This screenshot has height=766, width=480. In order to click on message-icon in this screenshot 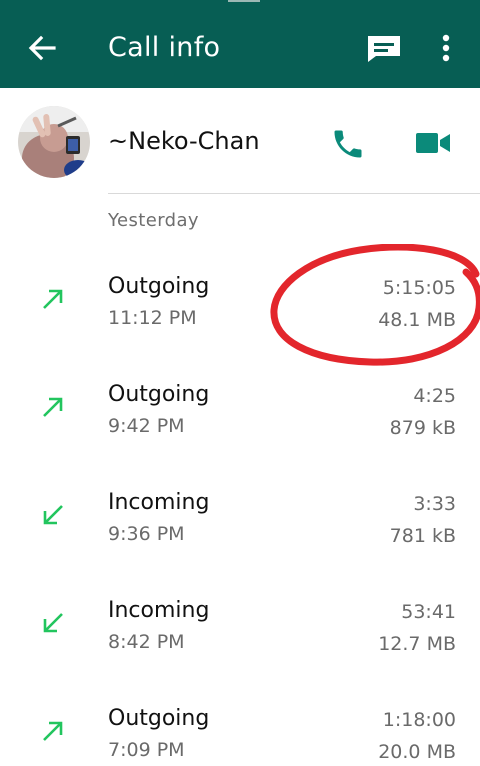, I will do `click(384, 48)`.